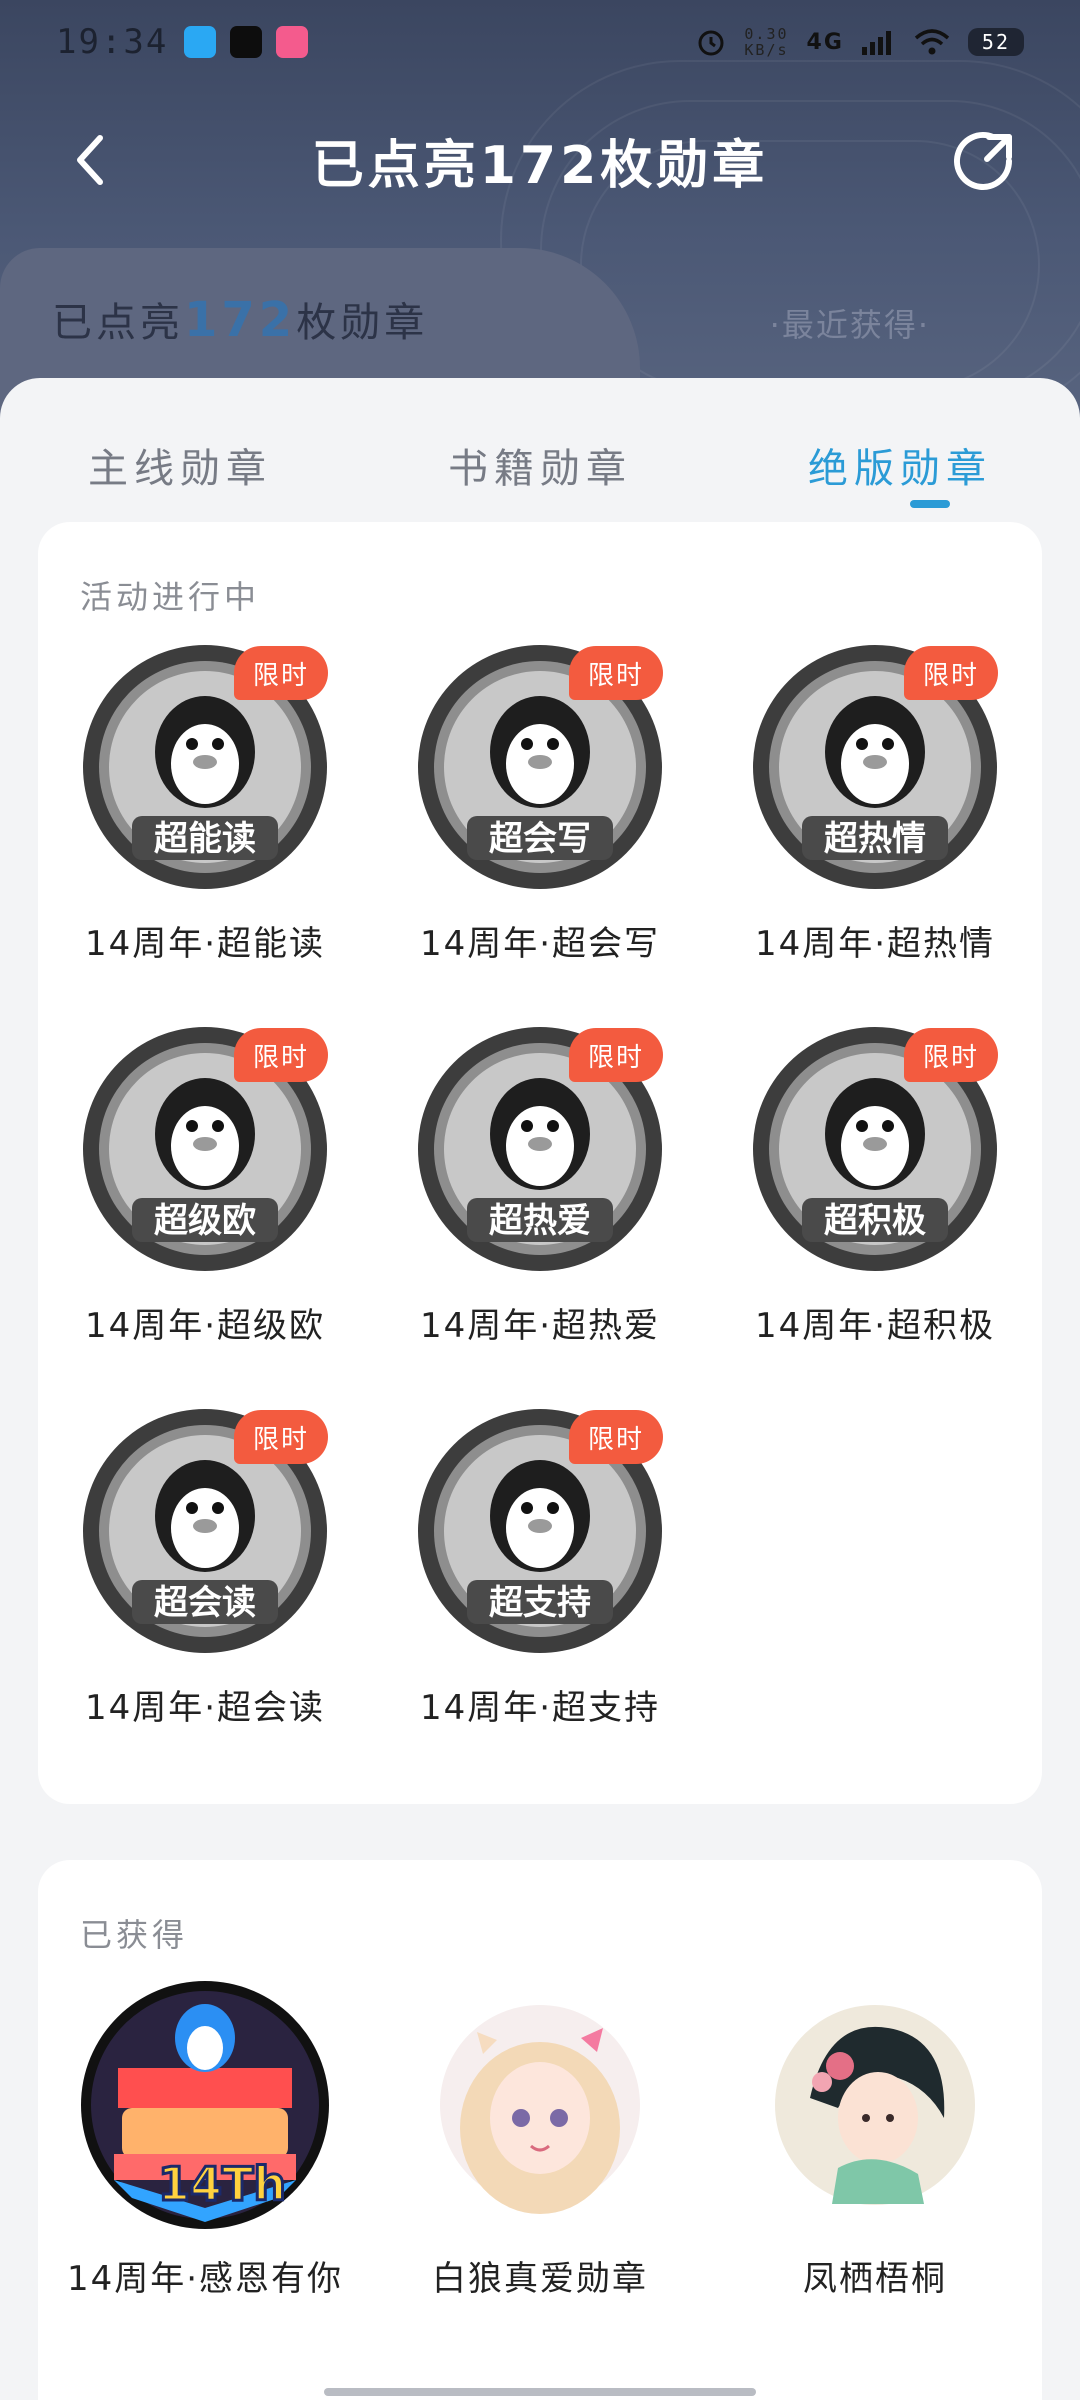 This screenshot has width=1080, height=2400. I want to click on page-title: 已点亮172枚勋章, so click(540, 165).